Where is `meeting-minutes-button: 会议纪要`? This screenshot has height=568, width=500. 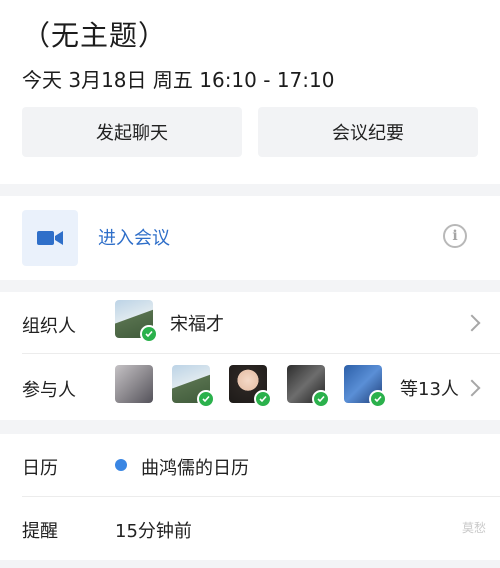
meeting-minutes-button: 会议纪要 is located at coordinates (368, 132).